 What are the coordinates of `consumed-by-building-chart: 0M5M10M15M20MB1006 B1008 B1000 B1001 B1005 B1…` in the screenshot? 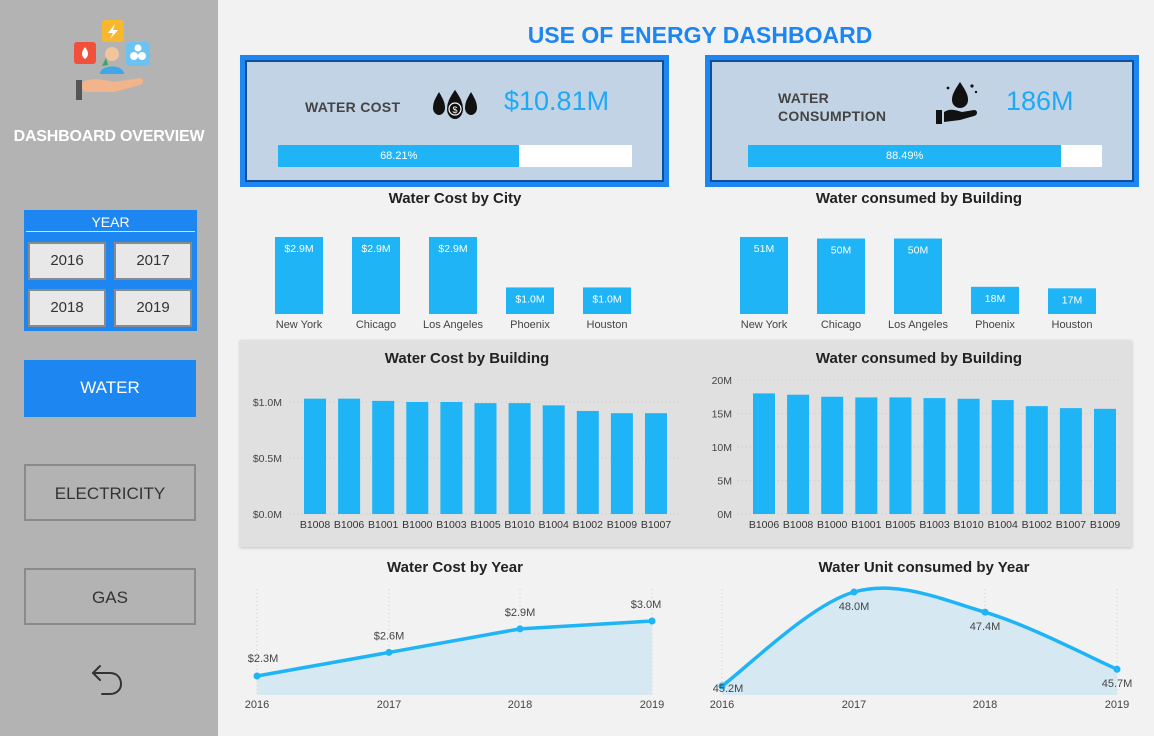 It's located at (917, 453).